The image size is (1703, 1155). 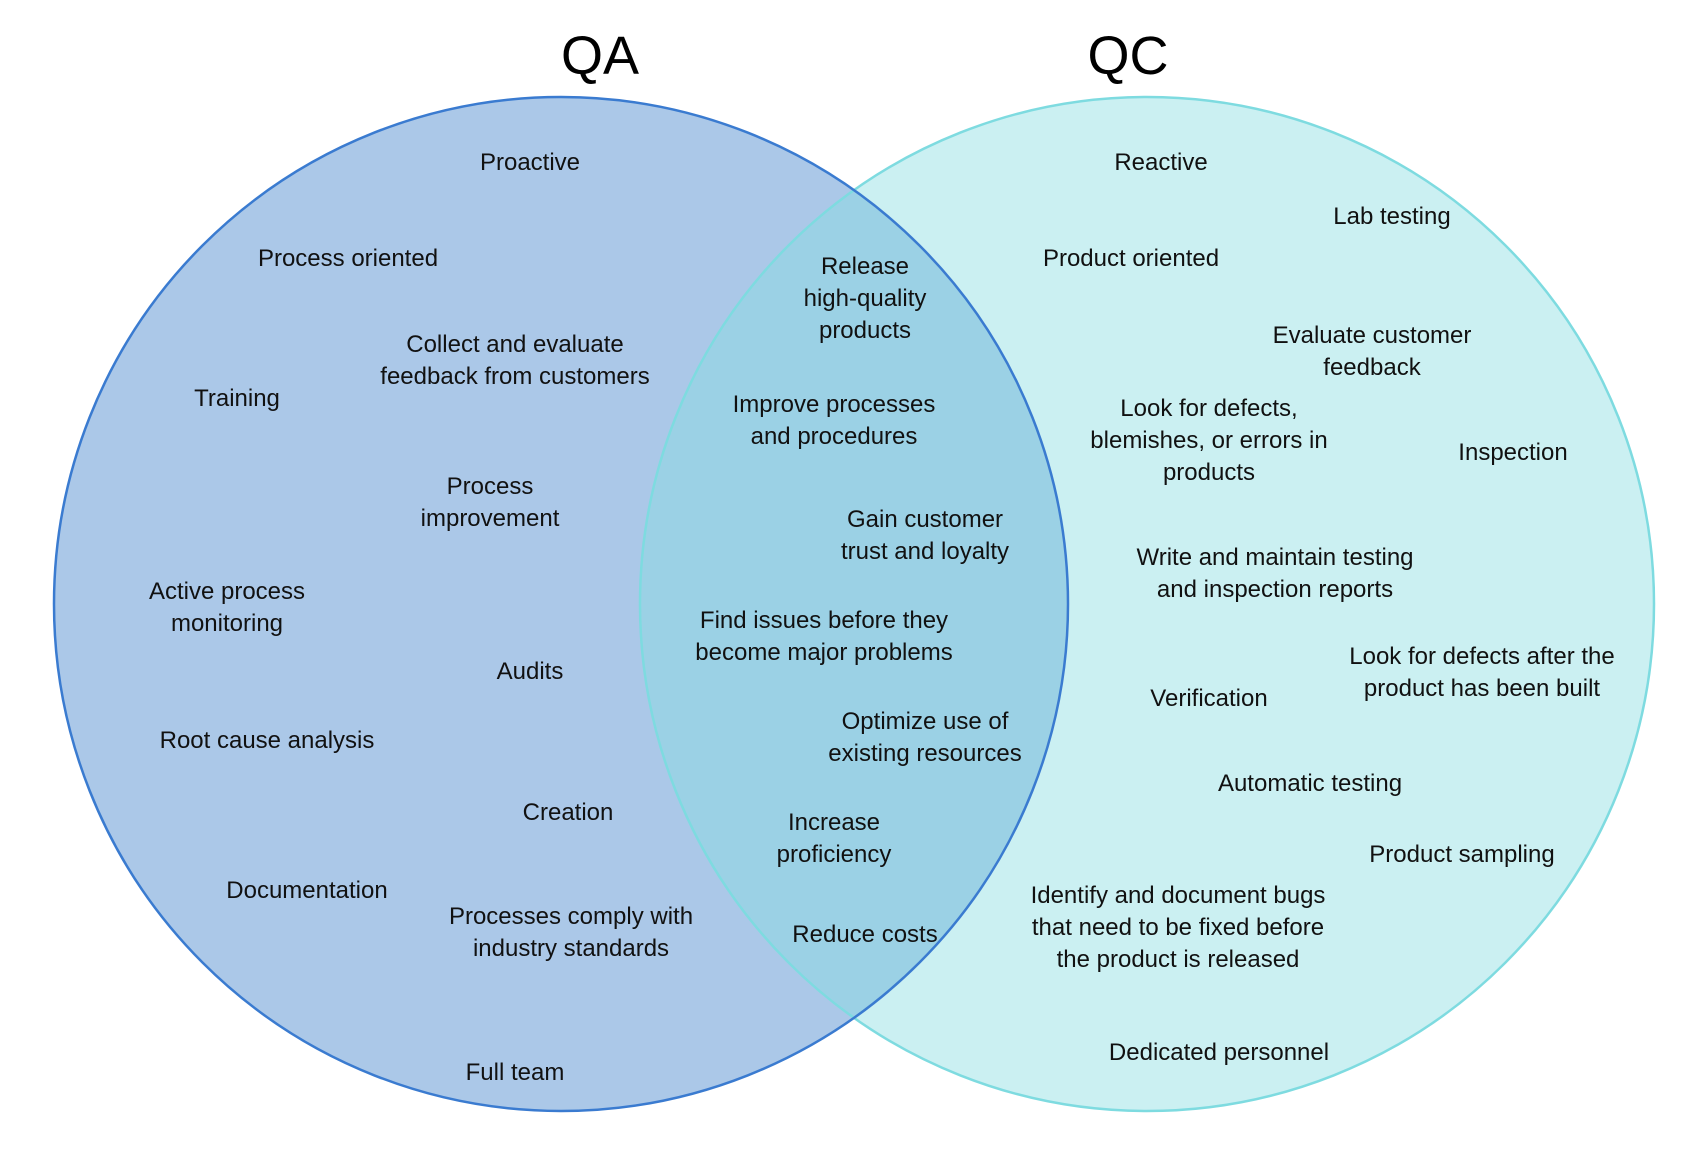 I want to click on qa-item: Root cause analysis, so click(x=267, y=741).